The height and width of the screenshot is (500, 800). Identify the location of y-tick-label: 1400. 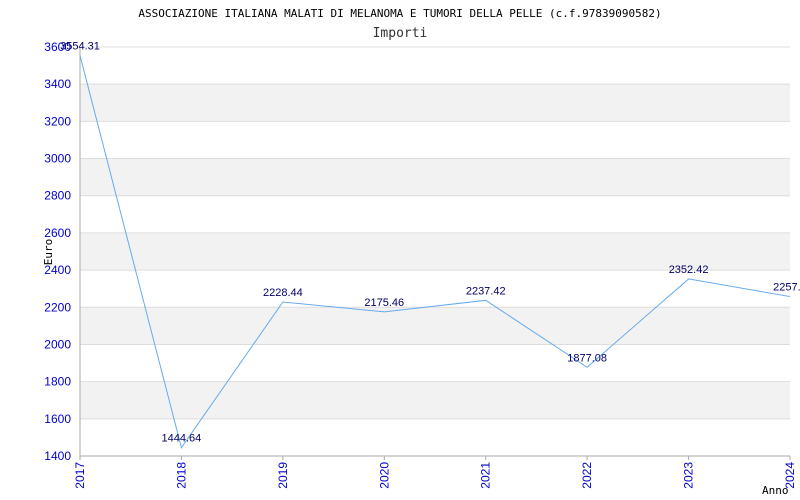
(57, 456).